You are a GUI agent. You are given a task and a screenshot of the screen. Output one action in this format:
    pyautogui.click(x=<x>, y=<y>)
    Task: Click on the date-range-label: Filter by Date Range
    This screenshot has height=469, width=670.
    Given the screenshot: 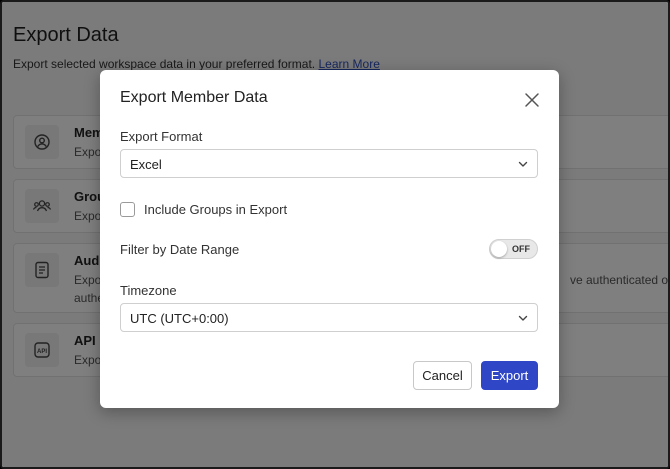 What is the action you would take?
    pyautogui.click(x=180, y=249)
    